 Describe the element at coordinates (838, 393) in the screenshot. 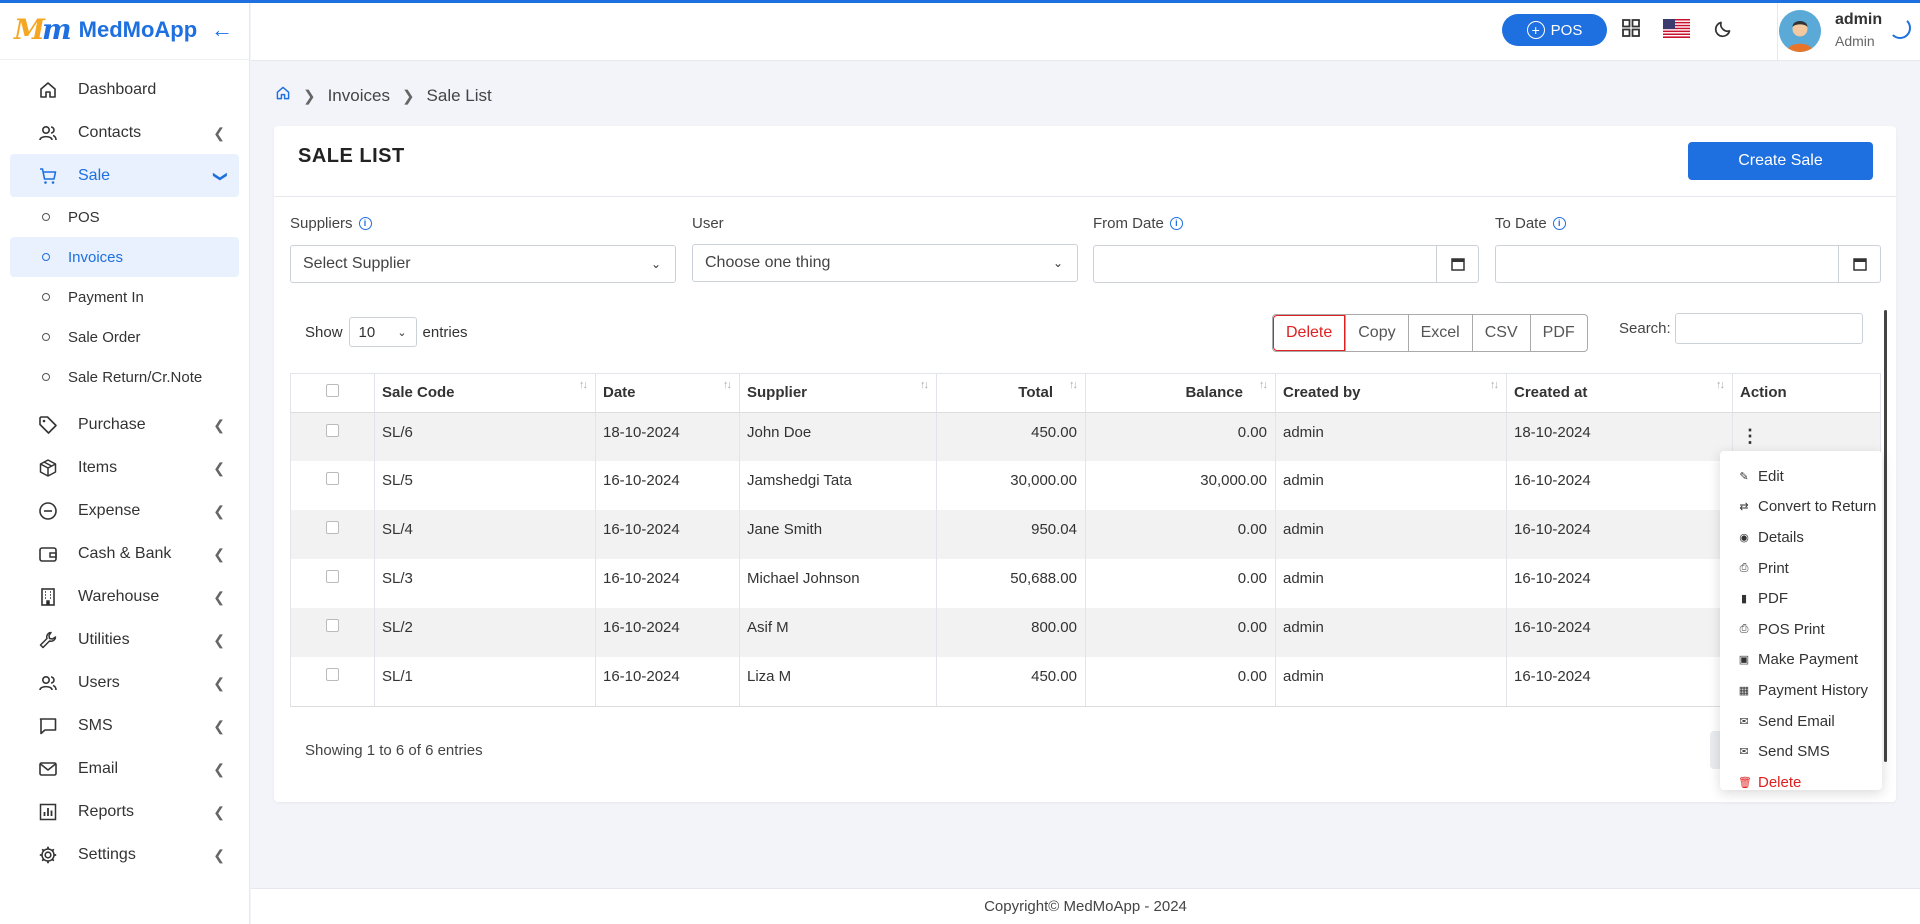

I see `col-supplier: Supplier ↑↓` at that location.